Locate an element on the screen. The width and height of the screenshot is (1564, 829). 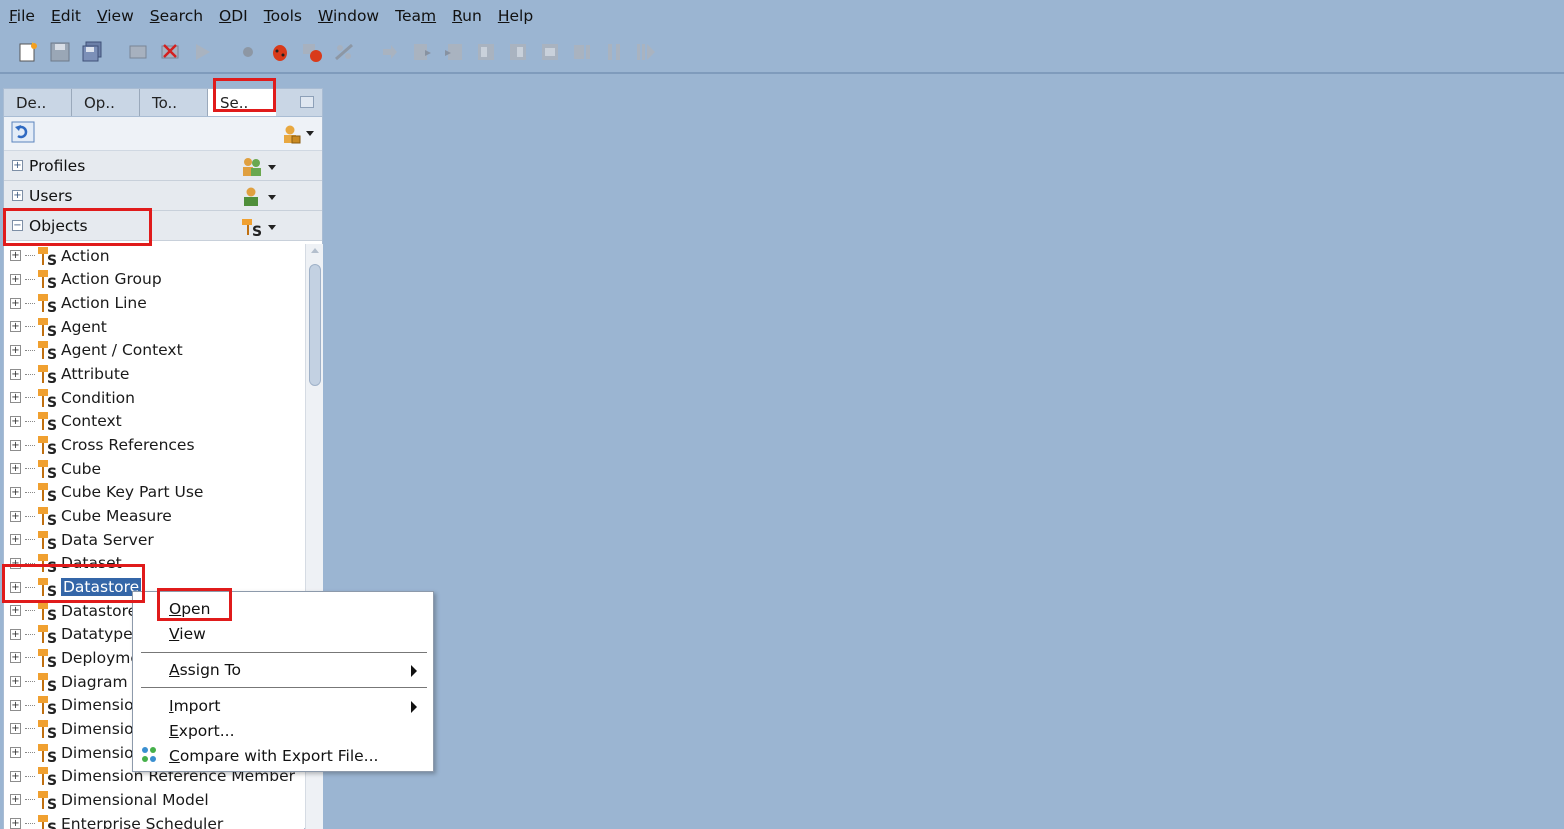
menu-odi: ODI is located at coordinates (233, 16).